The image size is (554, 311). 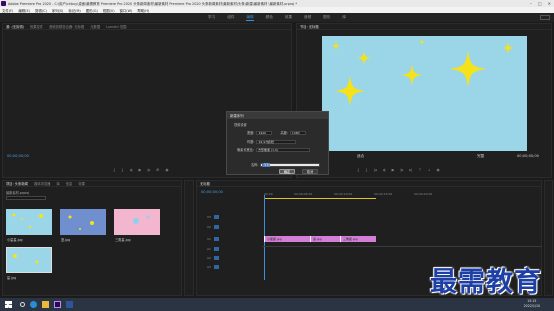 I want to click on program-quality: 完整, so click(x=480, y=156).